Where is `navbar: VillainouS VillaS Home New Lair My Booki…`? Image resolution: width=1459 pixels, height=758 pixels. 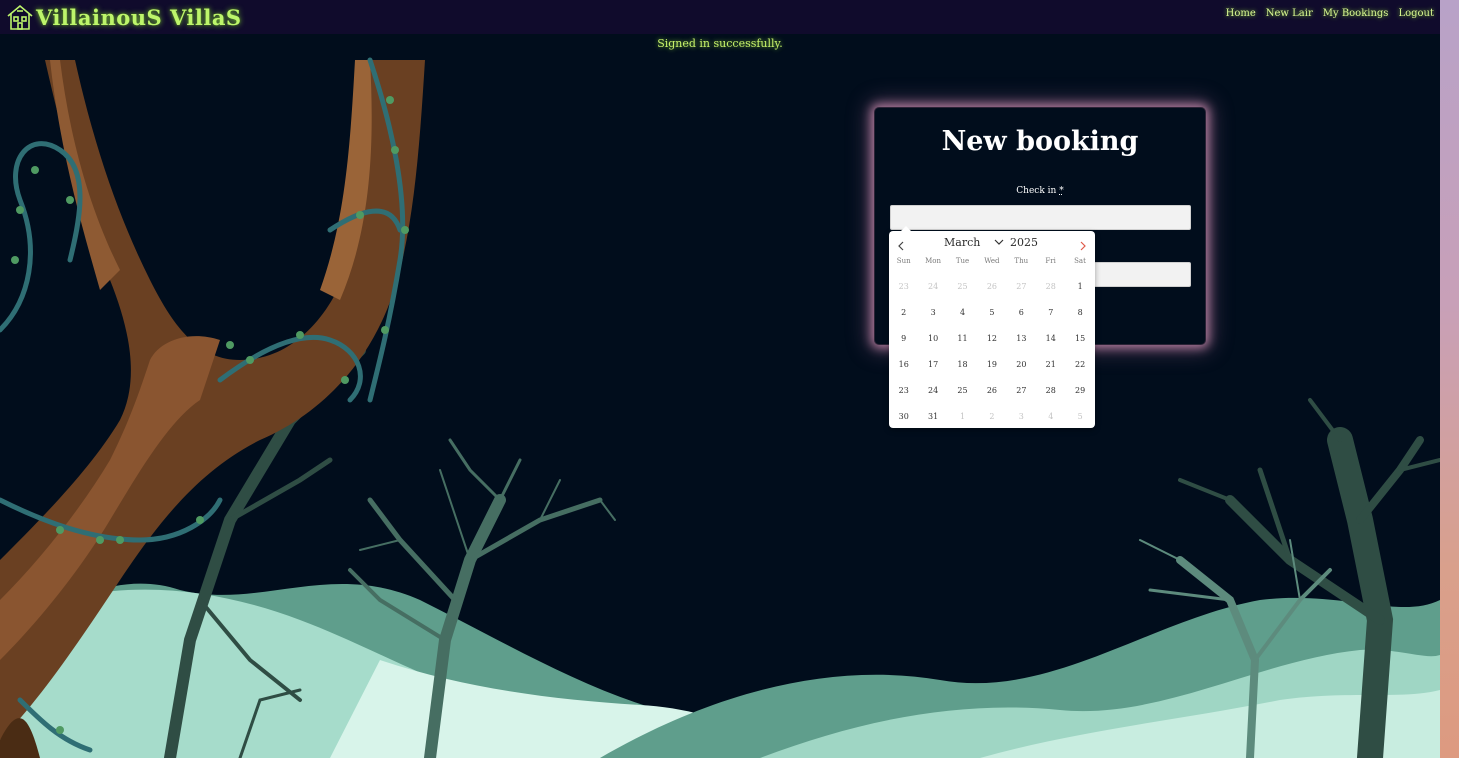
navbar: VillainouS VillaS Home New Lair My Booki… is located at coordinates (720, 17).